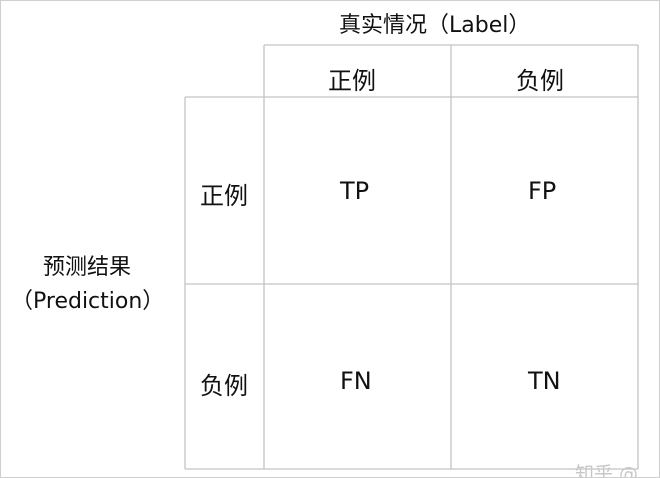  Describe the element at coordinates (88, 301) in the screenshot. I see `prediction-axis-line2: （Prediction）` at that location.